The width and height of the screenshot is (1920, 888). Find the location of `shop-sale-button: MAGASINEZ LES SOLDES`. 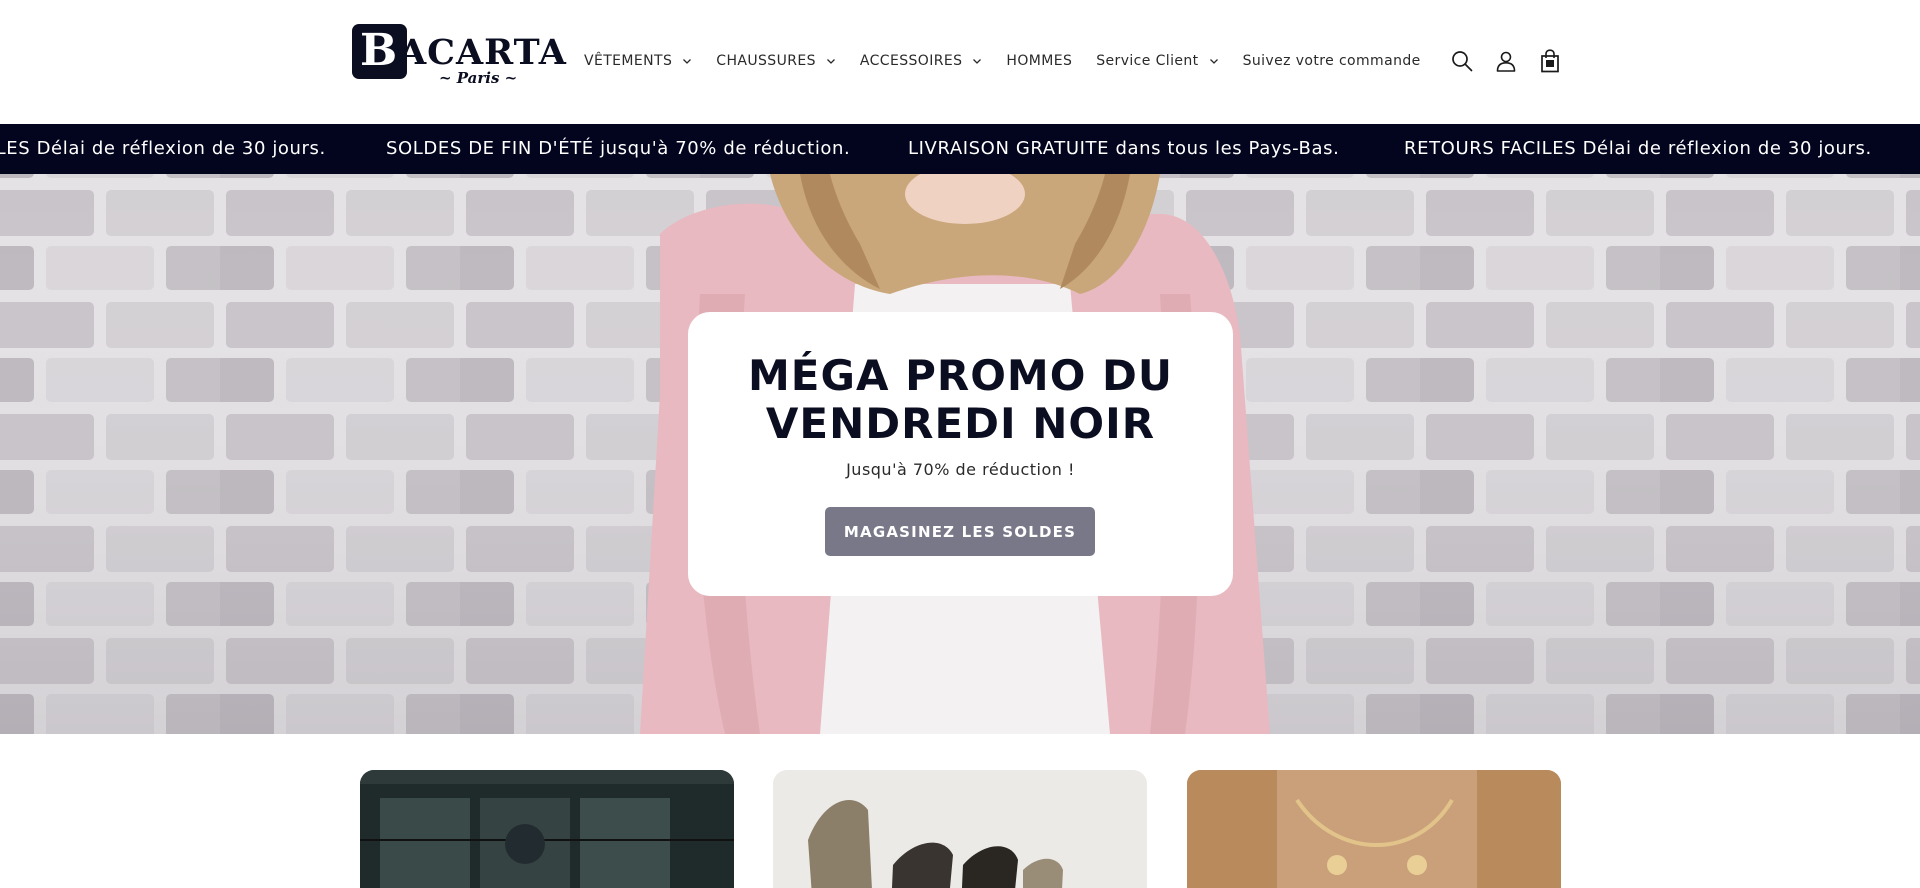

shop-sale-button: MAGASINEZ LES SOLDES is located at coordinates (960, 531).